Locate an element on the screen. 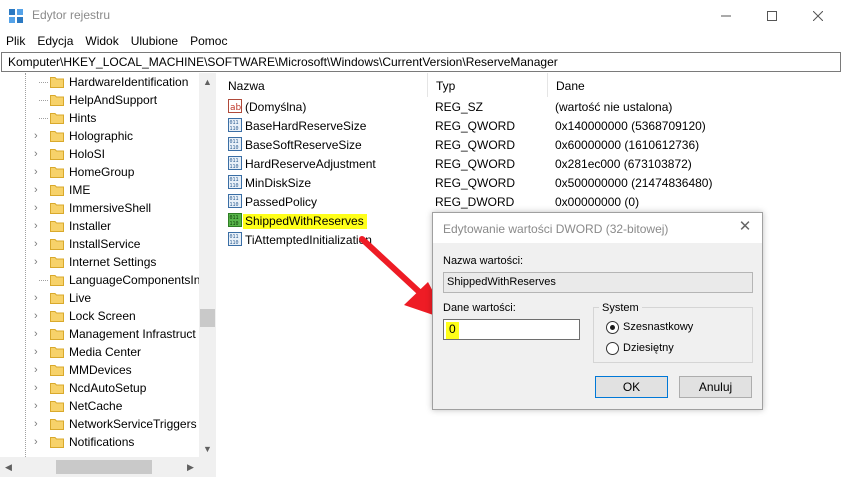 This screenshot has width=843, height=477. dialog-close-icon: ✕ is located at coordinates (745, 228).